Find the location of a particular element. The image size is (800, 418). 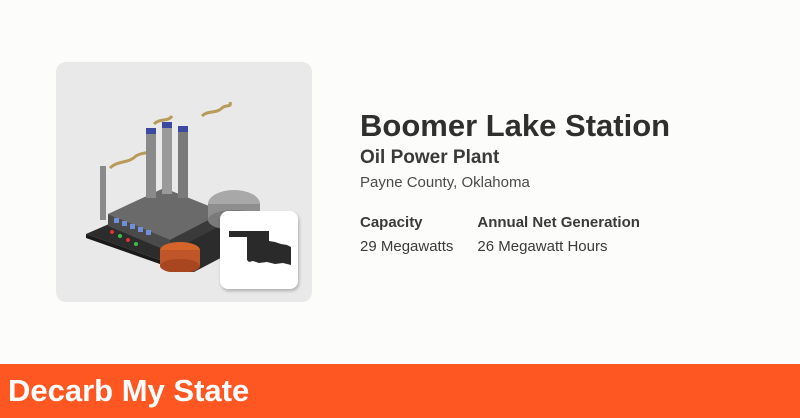

plant-name: Boomer Lake Station is located at coordinates (515, 125).